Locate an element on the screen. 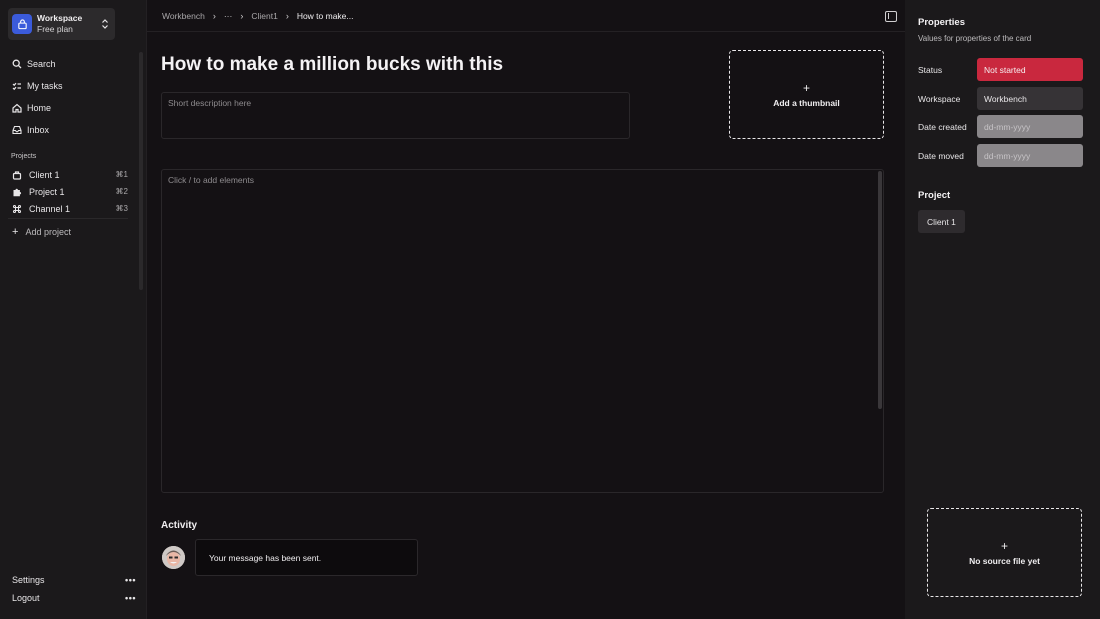  date-moved-property: Date moved dd-mm-yyyy is located at coordinates (1000, 155).